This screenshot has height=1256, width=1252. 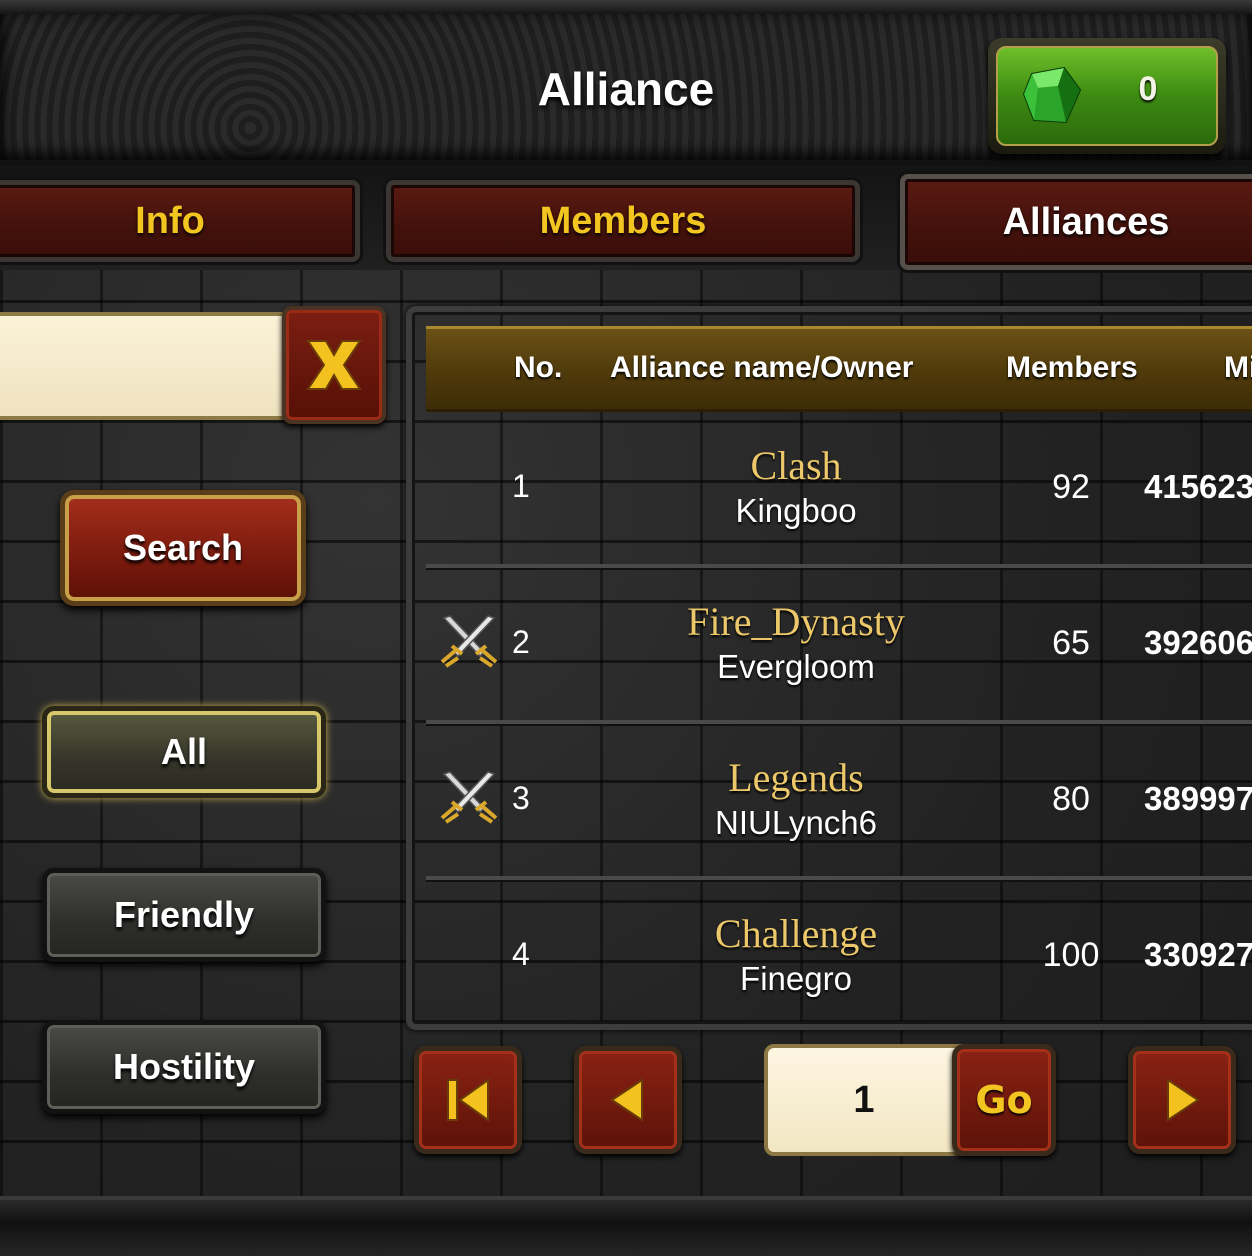 I want to click on prev-page-icon, so click(x=626, y=1100).